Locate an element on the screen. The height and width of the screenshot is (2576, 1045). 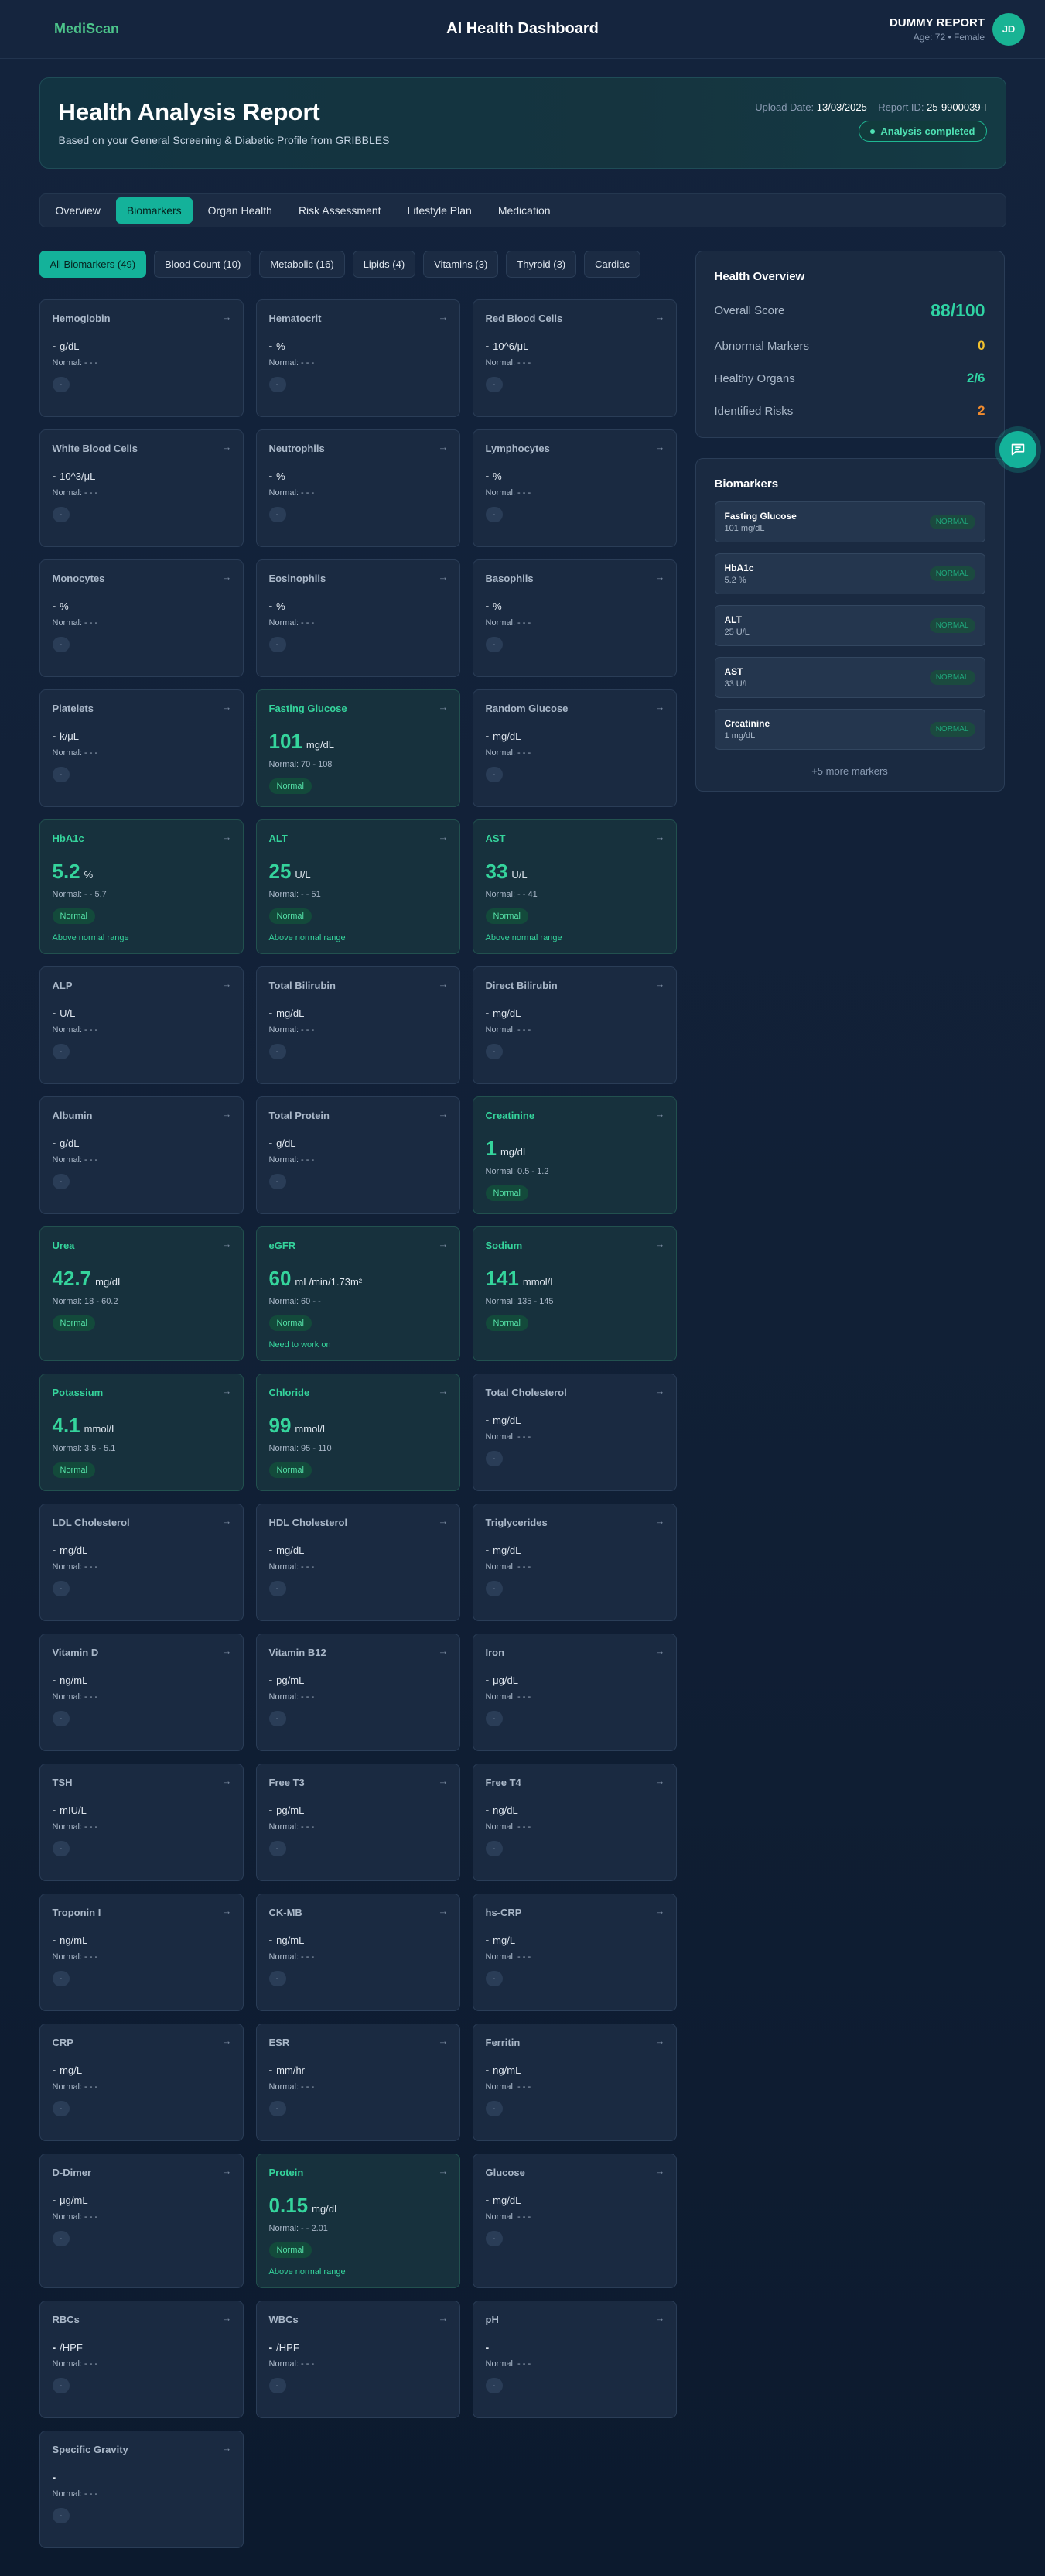
value-unit: mg/dL is located at coordinates (74, 1551).